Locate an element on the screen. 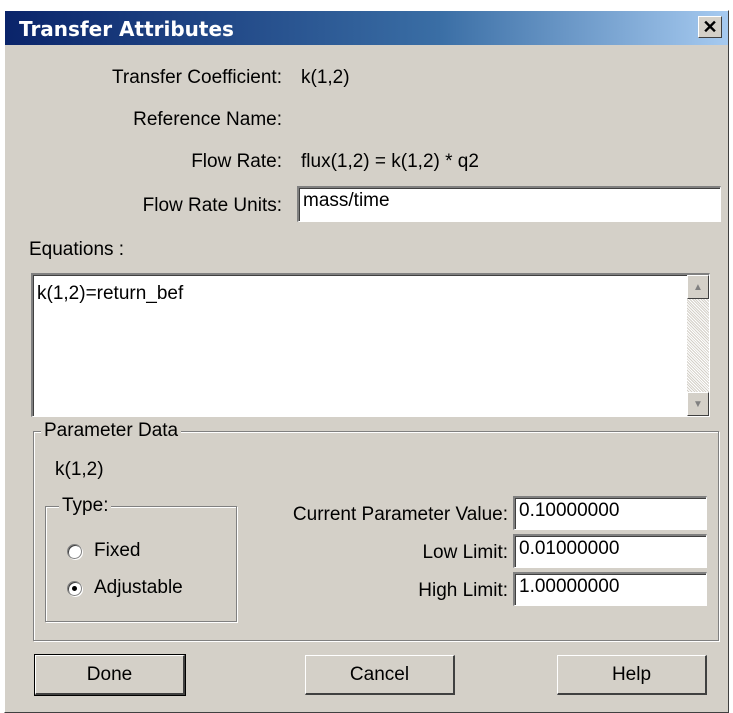  radio-fixed: Fixed is located at coordinates (103, 551).